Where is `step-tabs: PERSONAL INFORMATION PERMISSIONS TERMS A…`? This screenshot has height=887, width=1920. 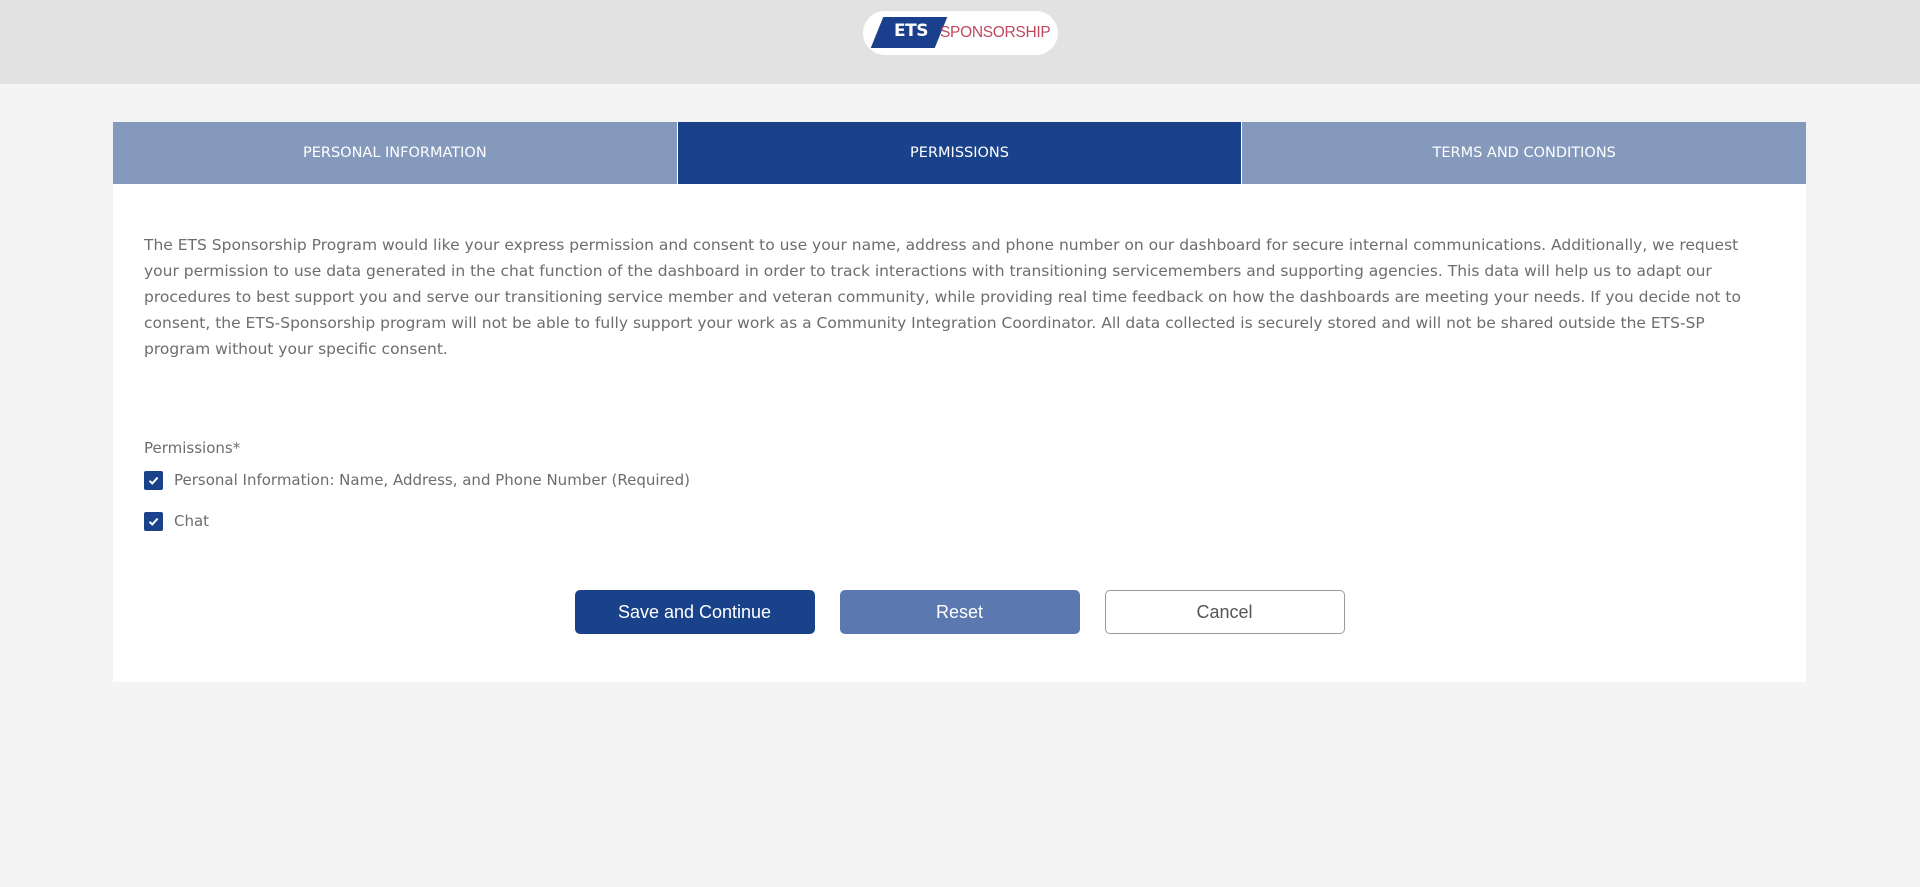
step-tabs: PERSONAL INFORMATION PERMISSIONS TERMS A… is located at coordinates (960, 153).